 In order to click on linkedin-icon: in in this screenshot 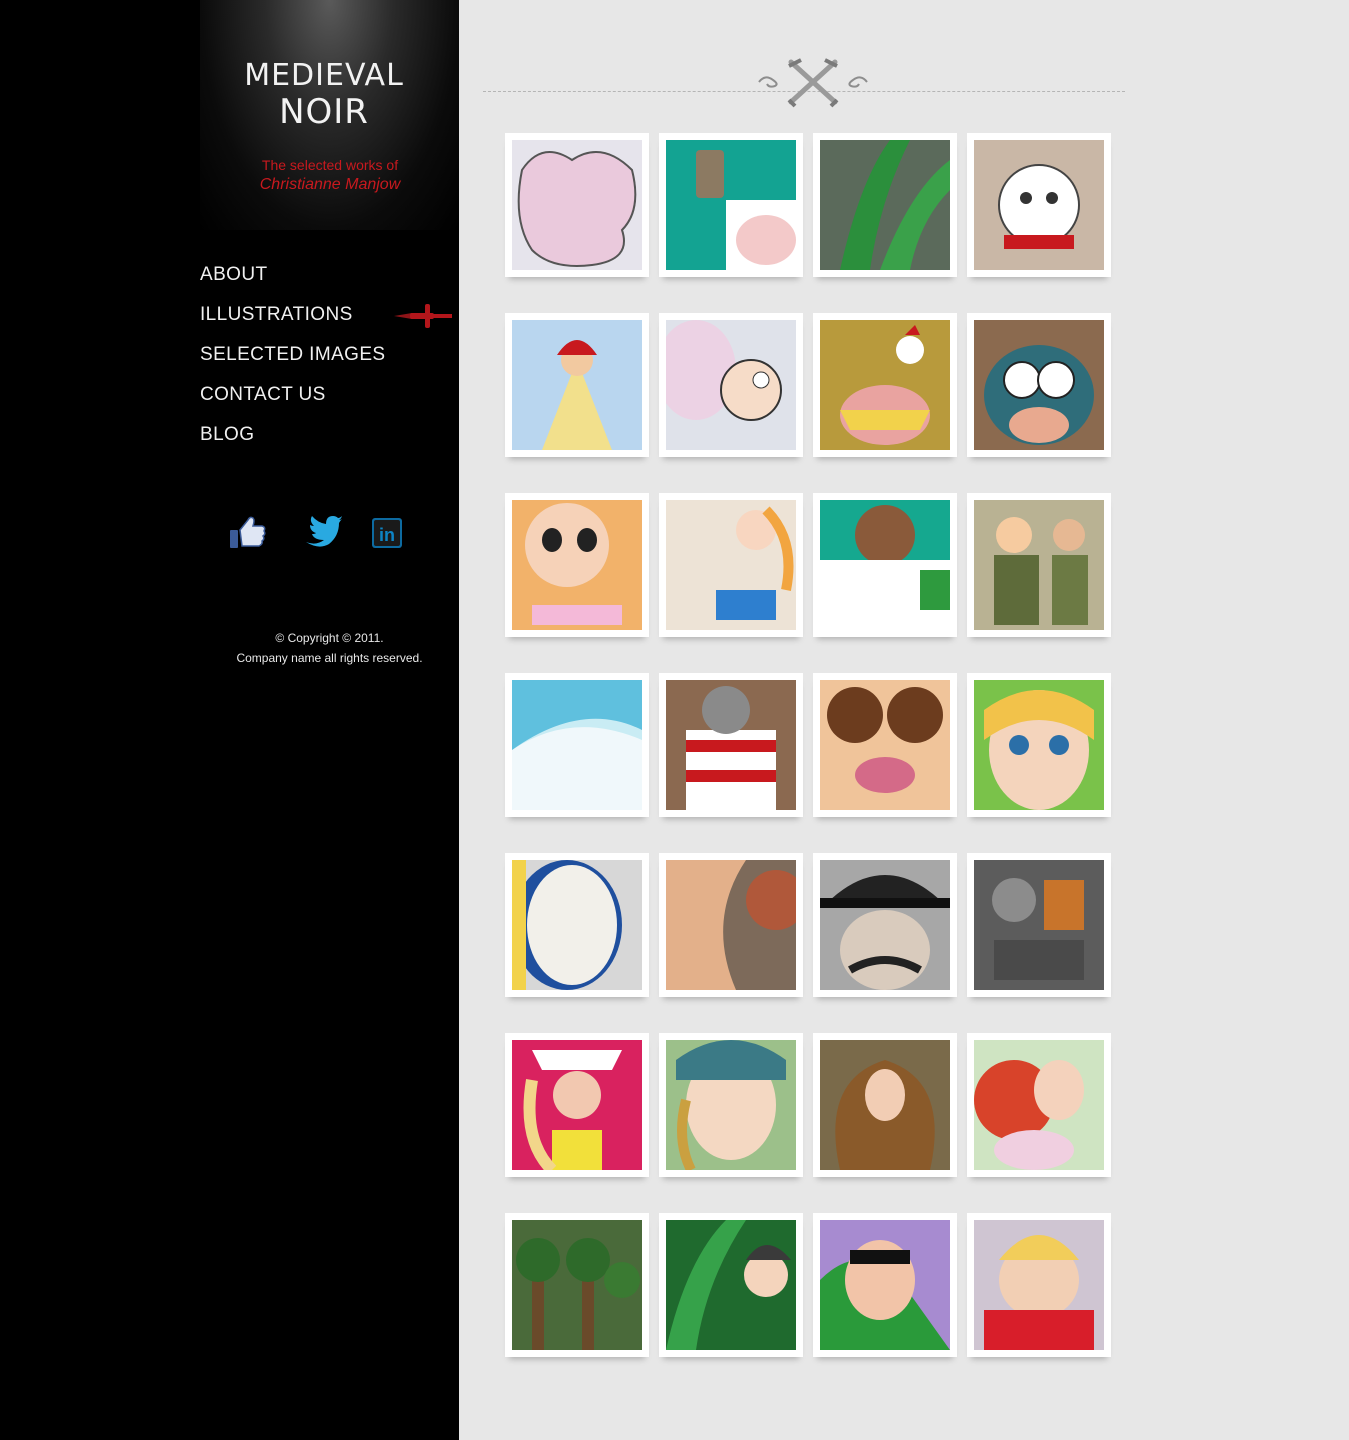, I will do `click(390, 533)`.